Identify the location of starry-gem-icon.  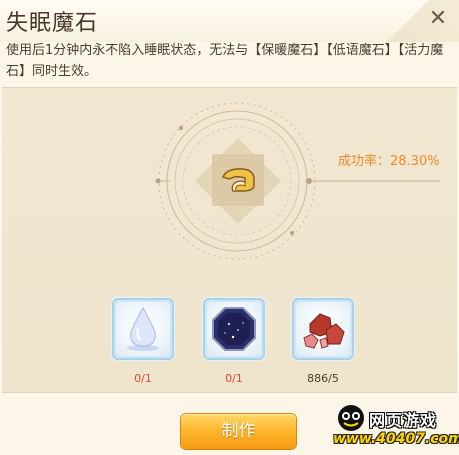
(234, 329).